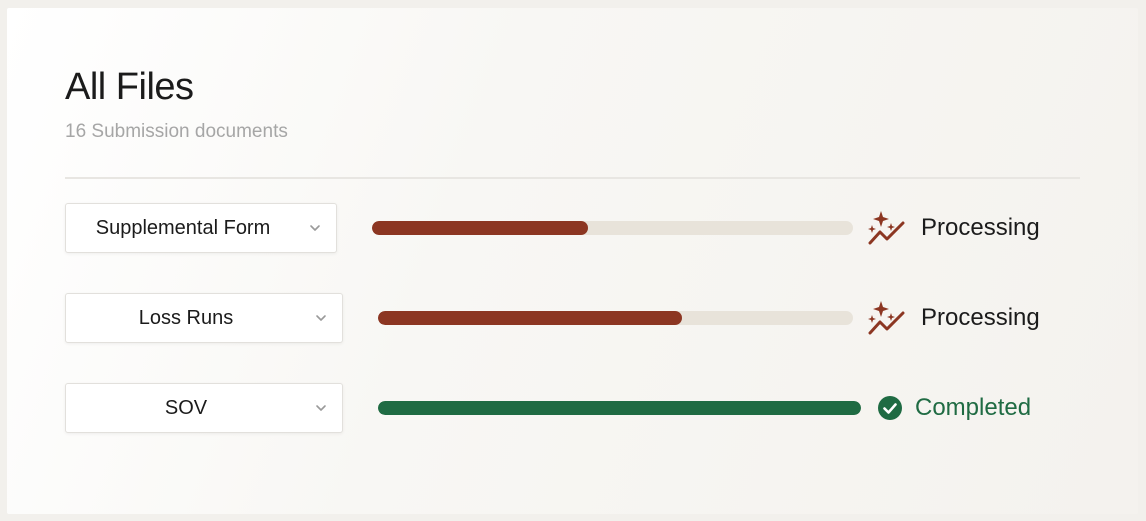 Image resolution: width=1146 pixels, height=521 pixels. I want to click on document-type-label: Loss Runs, so click(186, 317).